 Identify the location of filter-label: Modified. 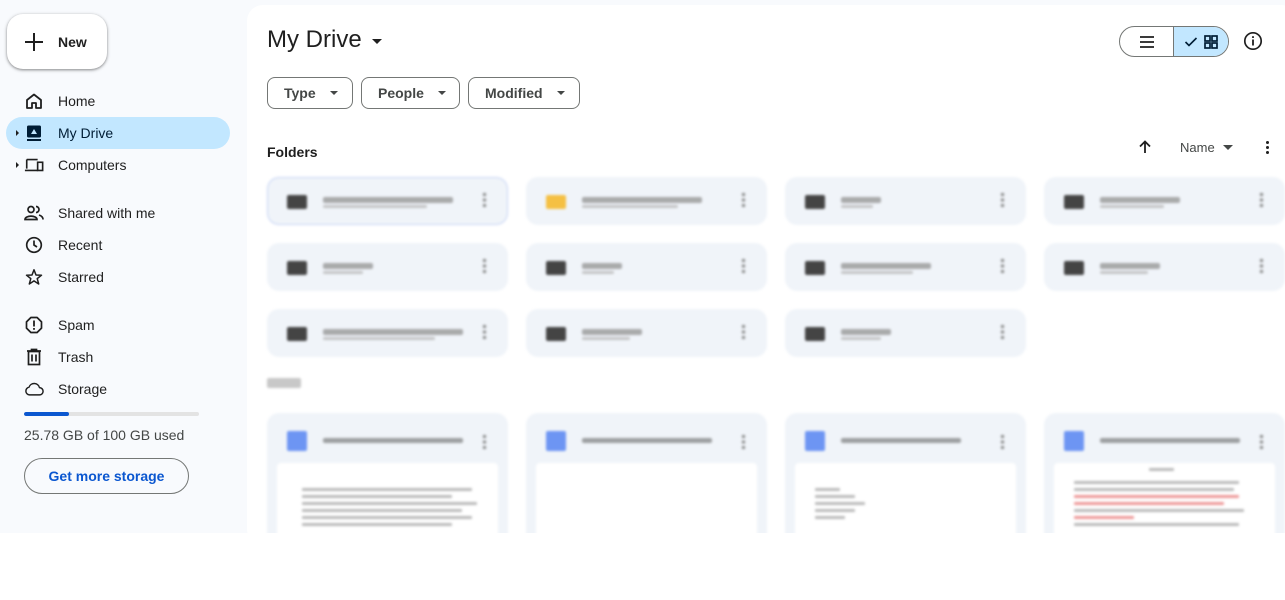
(514, 93).